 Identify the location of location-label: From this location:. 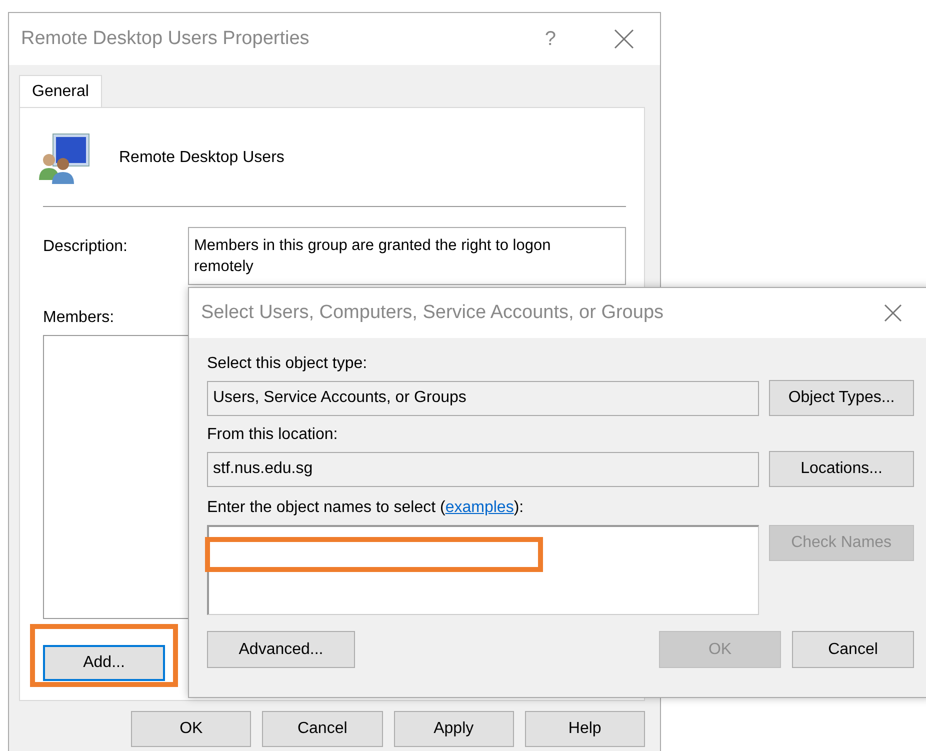
(273, 435).